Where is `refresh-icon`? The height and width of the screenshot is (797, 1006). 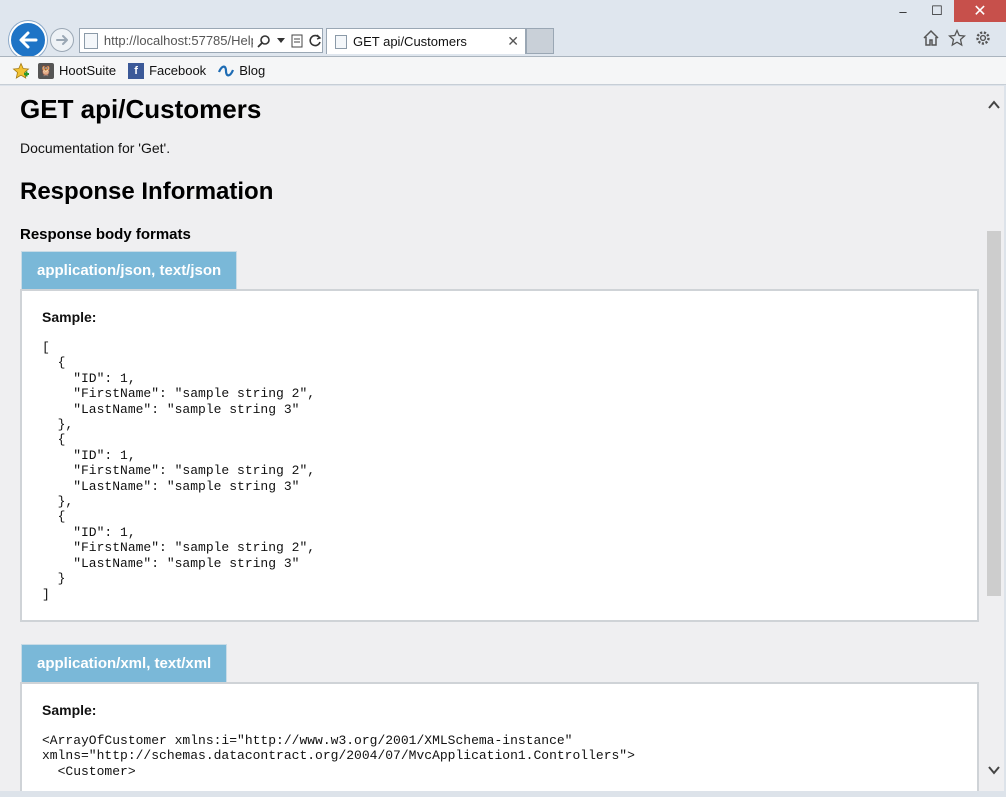 refresh-icon is located at coordinates (315, 40).